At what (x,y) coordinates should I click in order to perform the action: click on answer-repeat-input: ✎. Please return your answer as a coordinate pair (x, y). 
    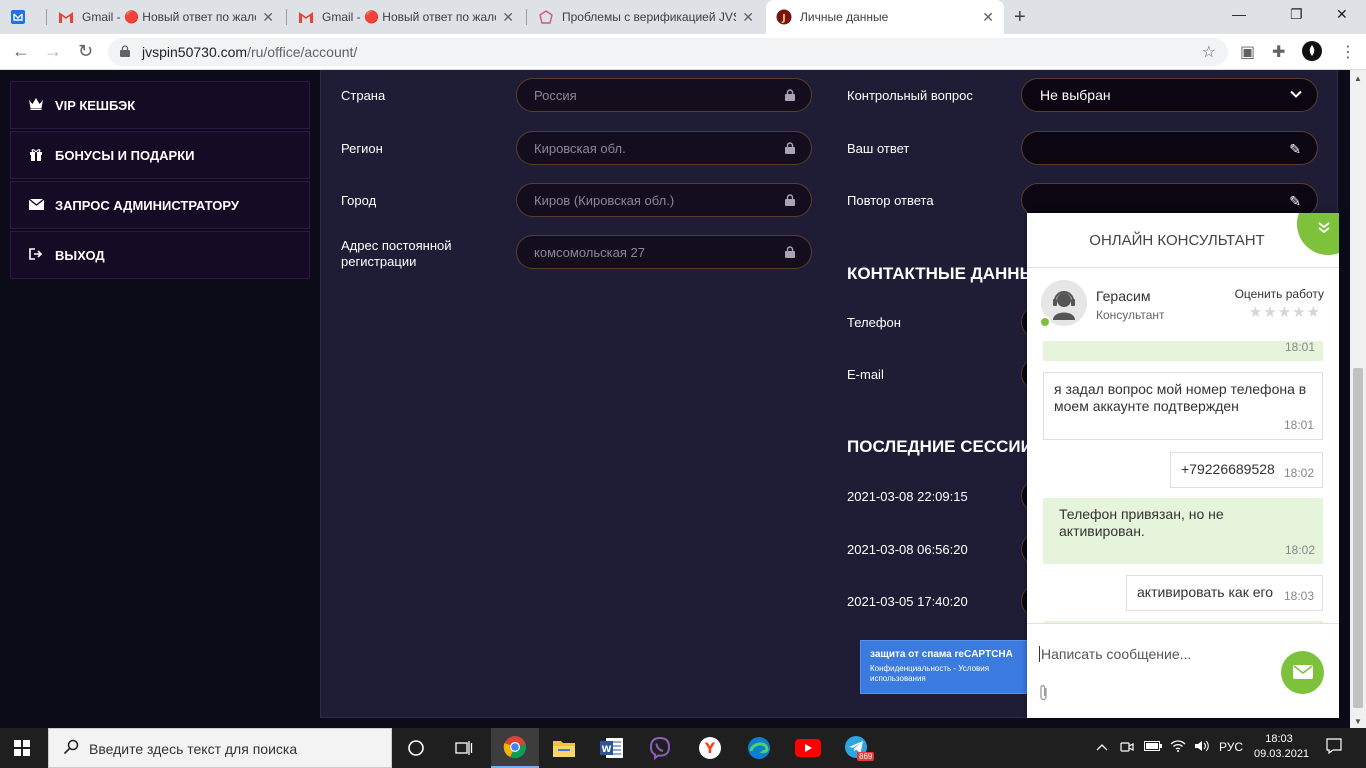
    Looking at the image, I should click on (1169, 200).